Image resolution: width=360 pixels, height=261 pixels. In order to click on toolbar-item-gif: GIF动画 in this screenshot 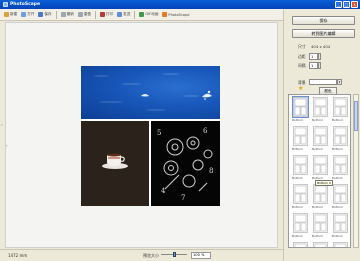, I will do `click(148, 14)`.